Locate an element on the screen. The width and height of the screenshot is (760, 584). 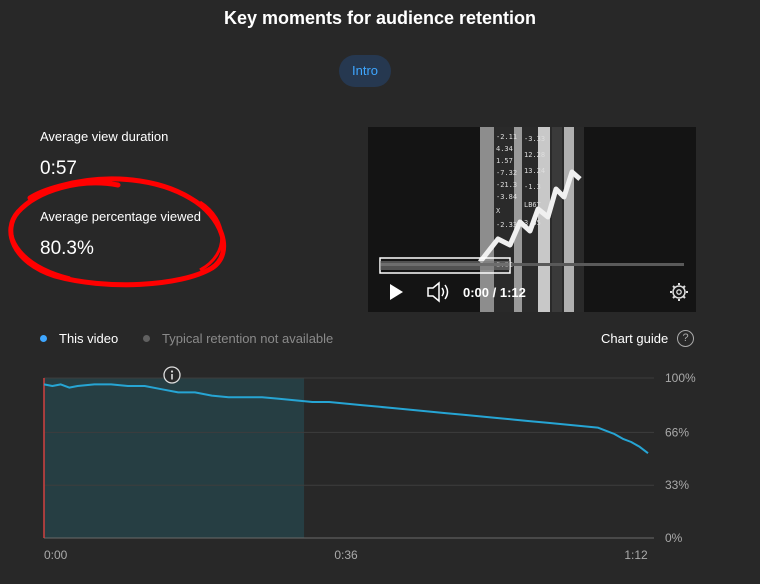
svg-text: 12.28 is located at coordinates (534, 155).